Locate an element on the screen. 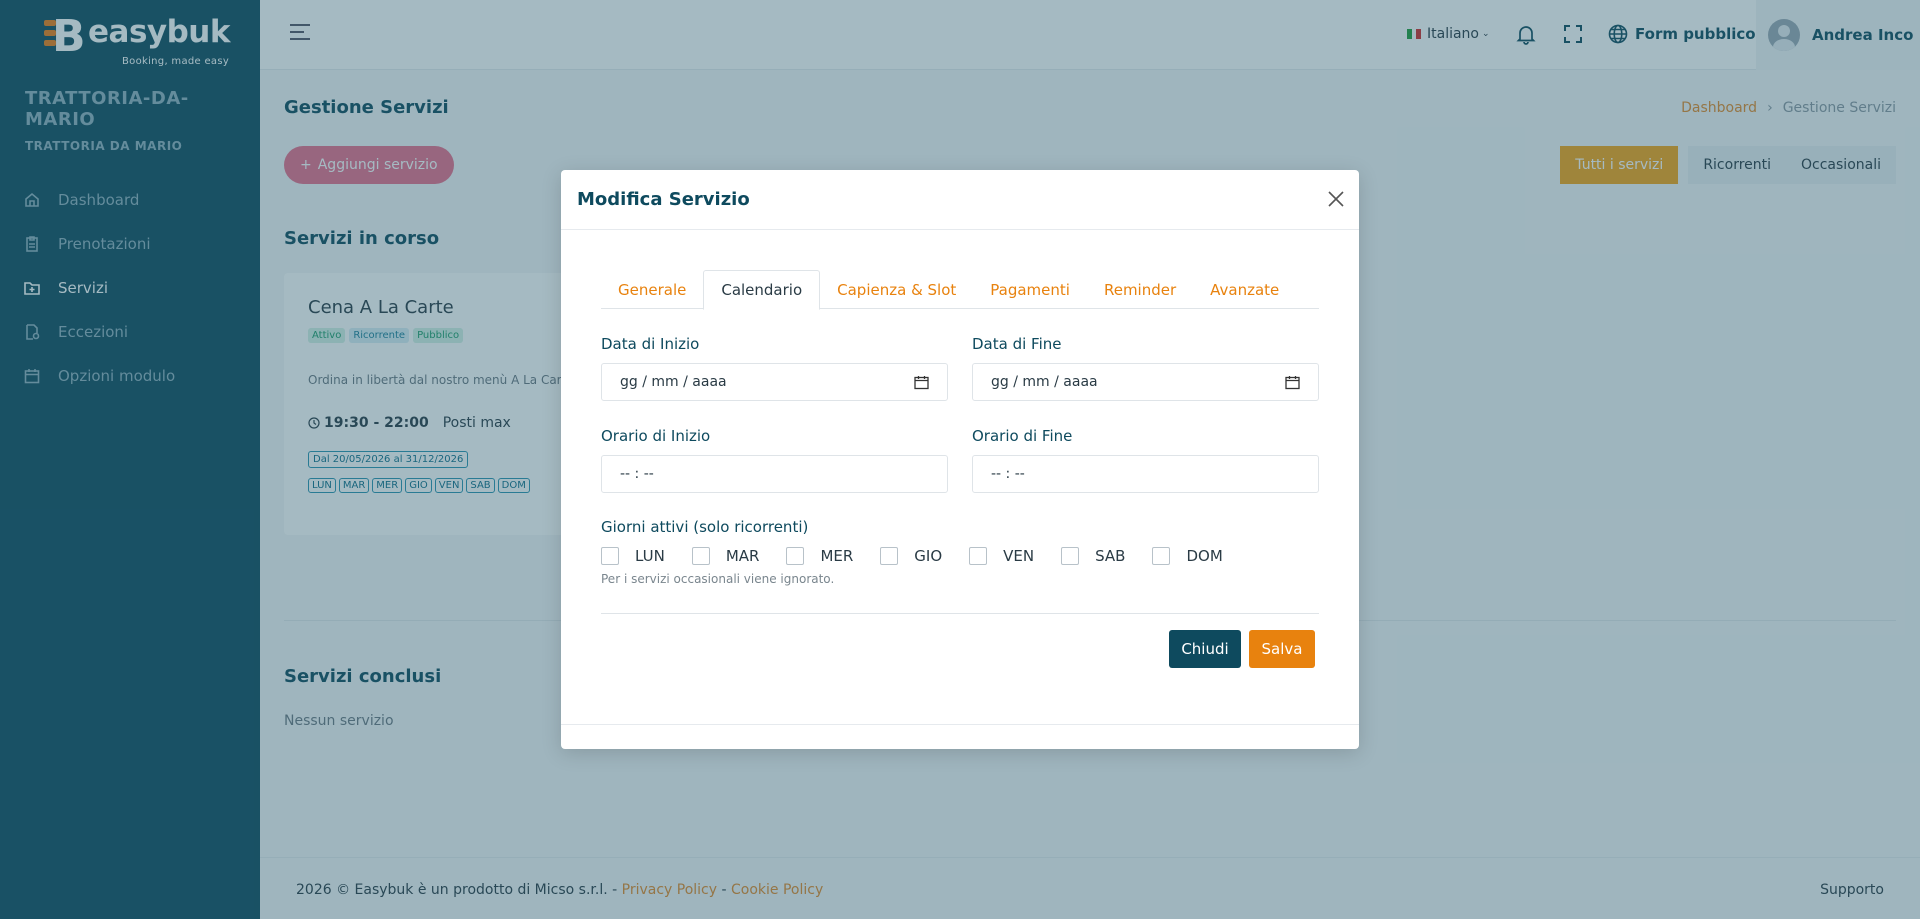 This screenshot has height=919, width=1920. end-time-label: Orario di Fine is located at coordinates (1022, 436).